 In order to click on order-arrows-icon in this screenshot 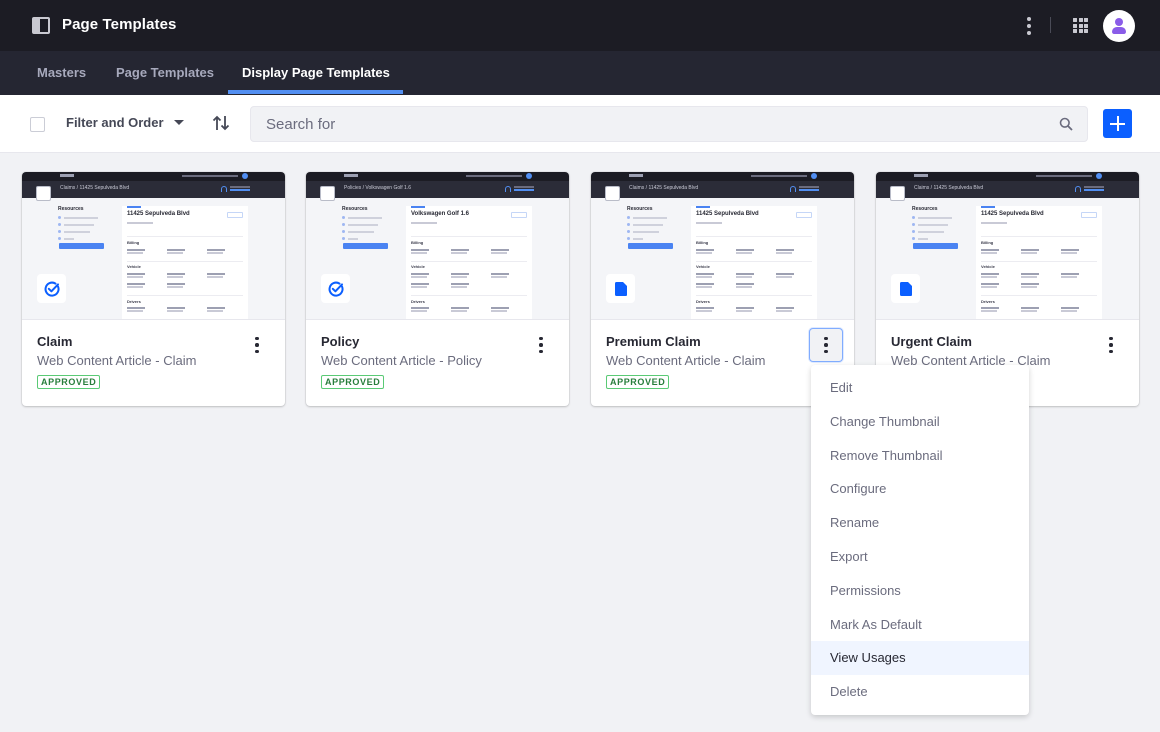, I will do `click(221, 123)`.